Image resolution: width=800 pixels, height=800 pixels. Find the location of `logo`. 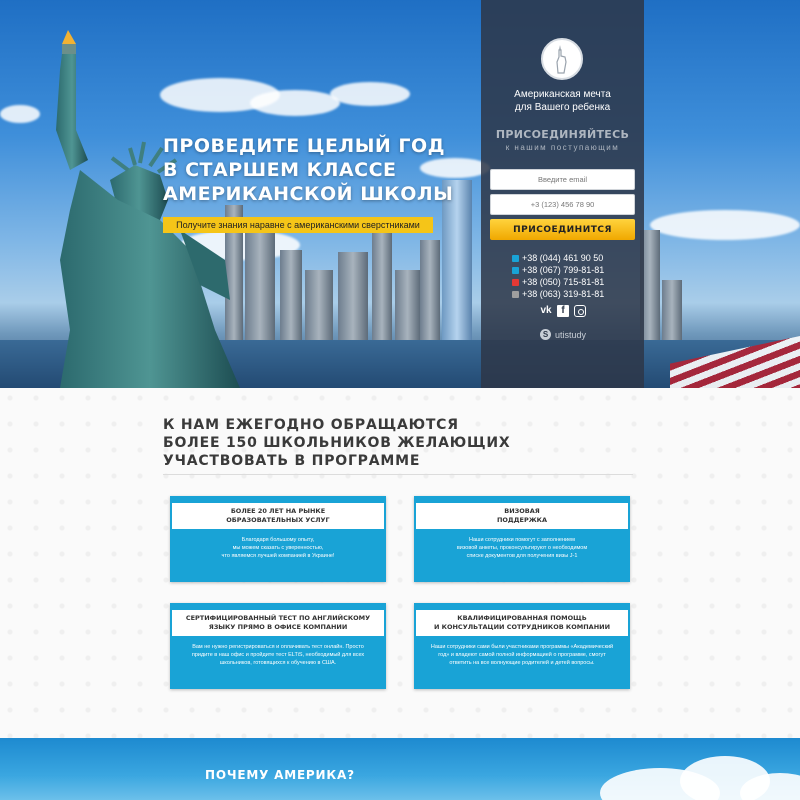

logo is located at coordinates (562, 59).